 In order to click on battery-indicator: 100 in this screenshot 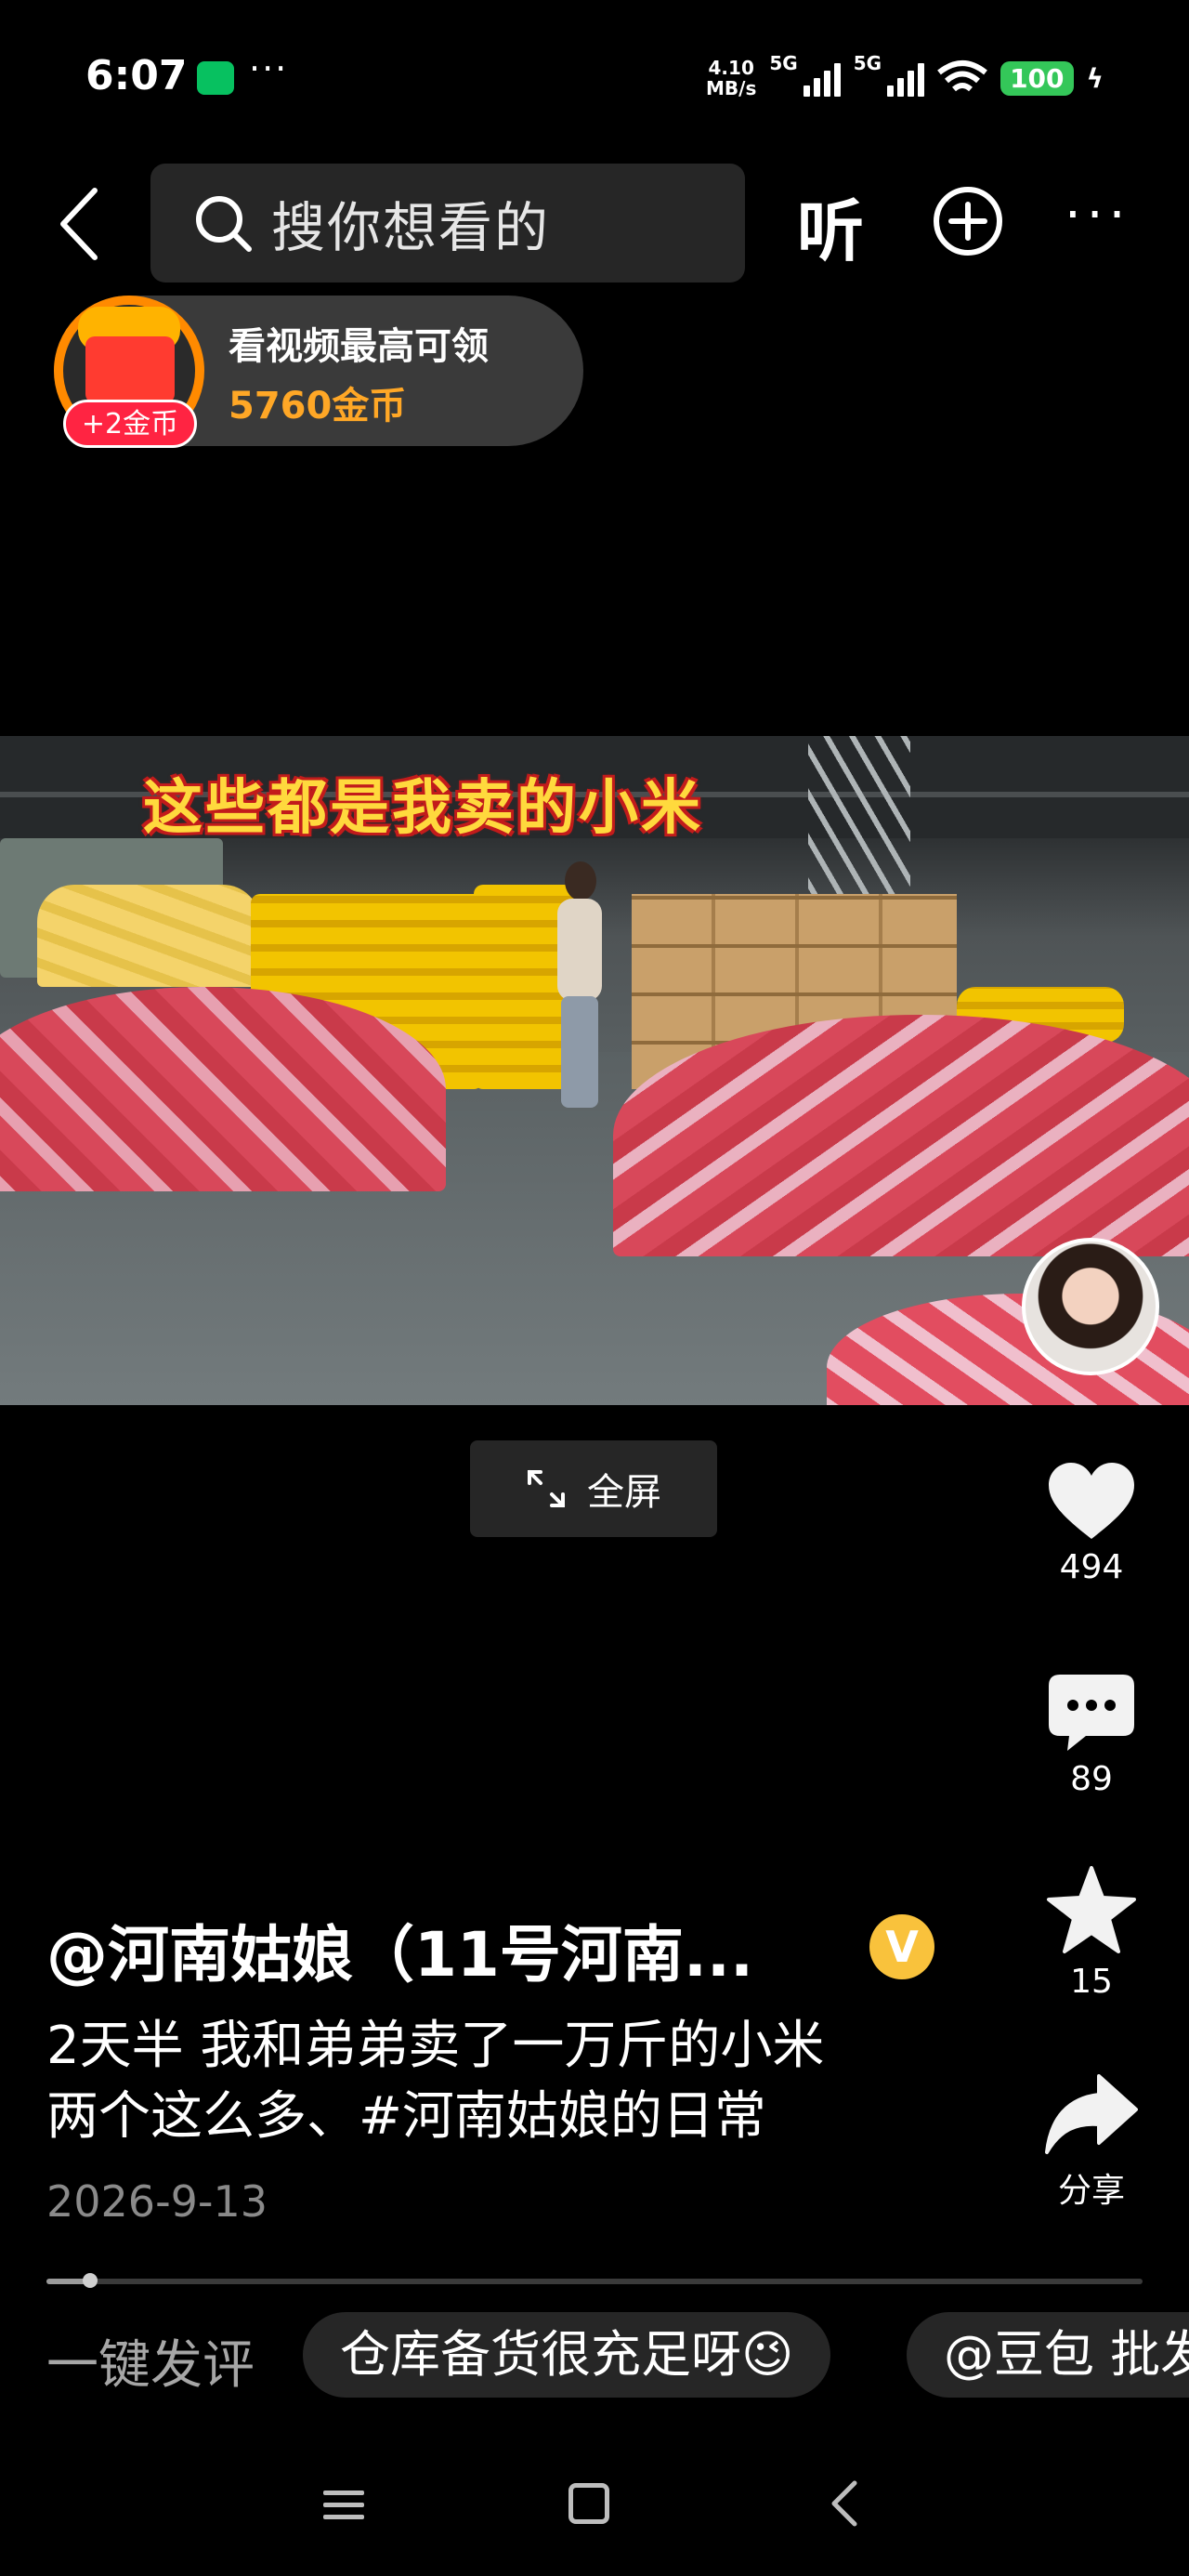, I will do `click(1037, 78)`.